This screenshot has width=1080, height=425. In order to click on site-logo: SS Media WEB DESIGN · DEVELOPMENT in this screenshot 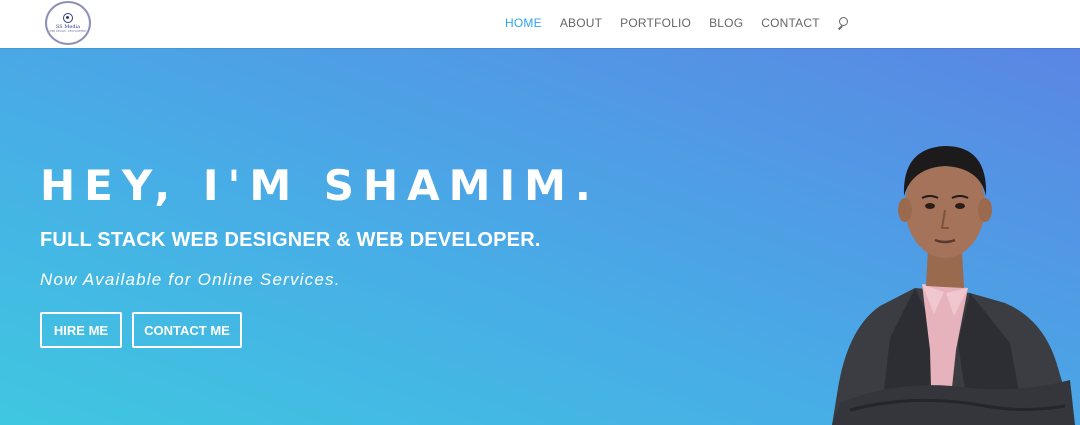, I will do `click(68, 23)`.